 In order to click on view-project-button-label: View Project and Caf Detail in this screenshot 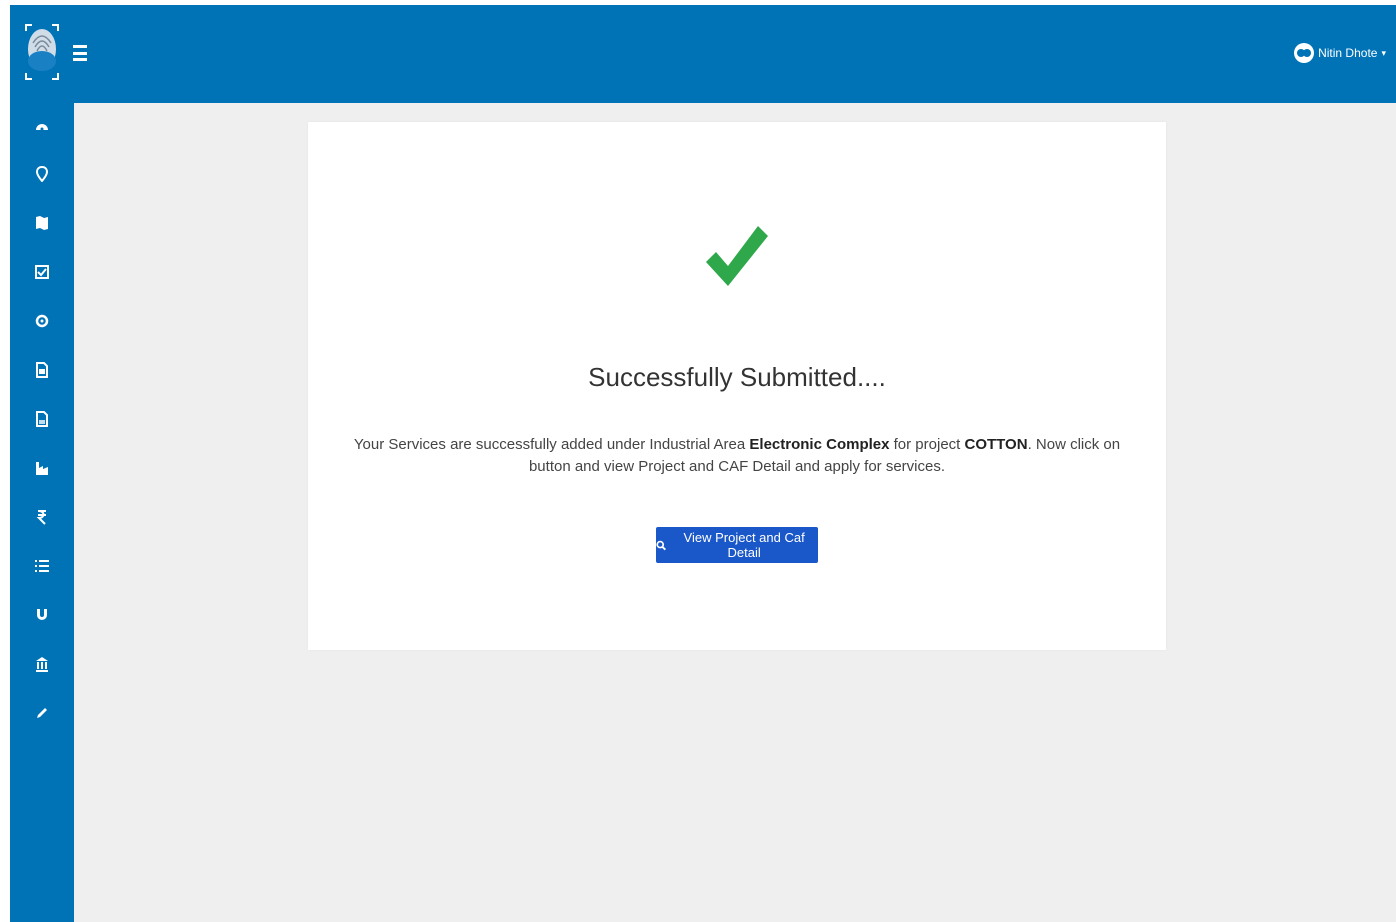, I will do `click(744, 545)`.